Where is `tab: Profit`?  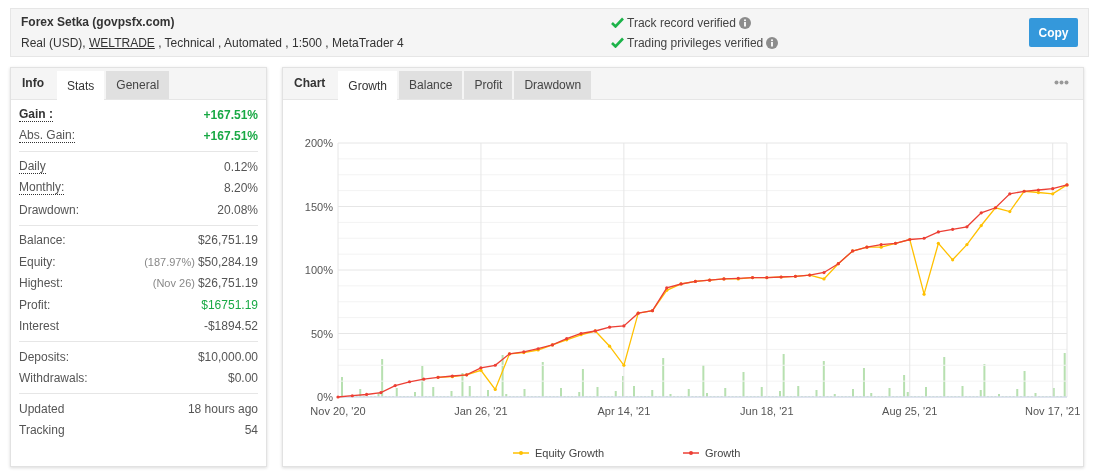
tab: Profit is located at coordinates (488, 85).